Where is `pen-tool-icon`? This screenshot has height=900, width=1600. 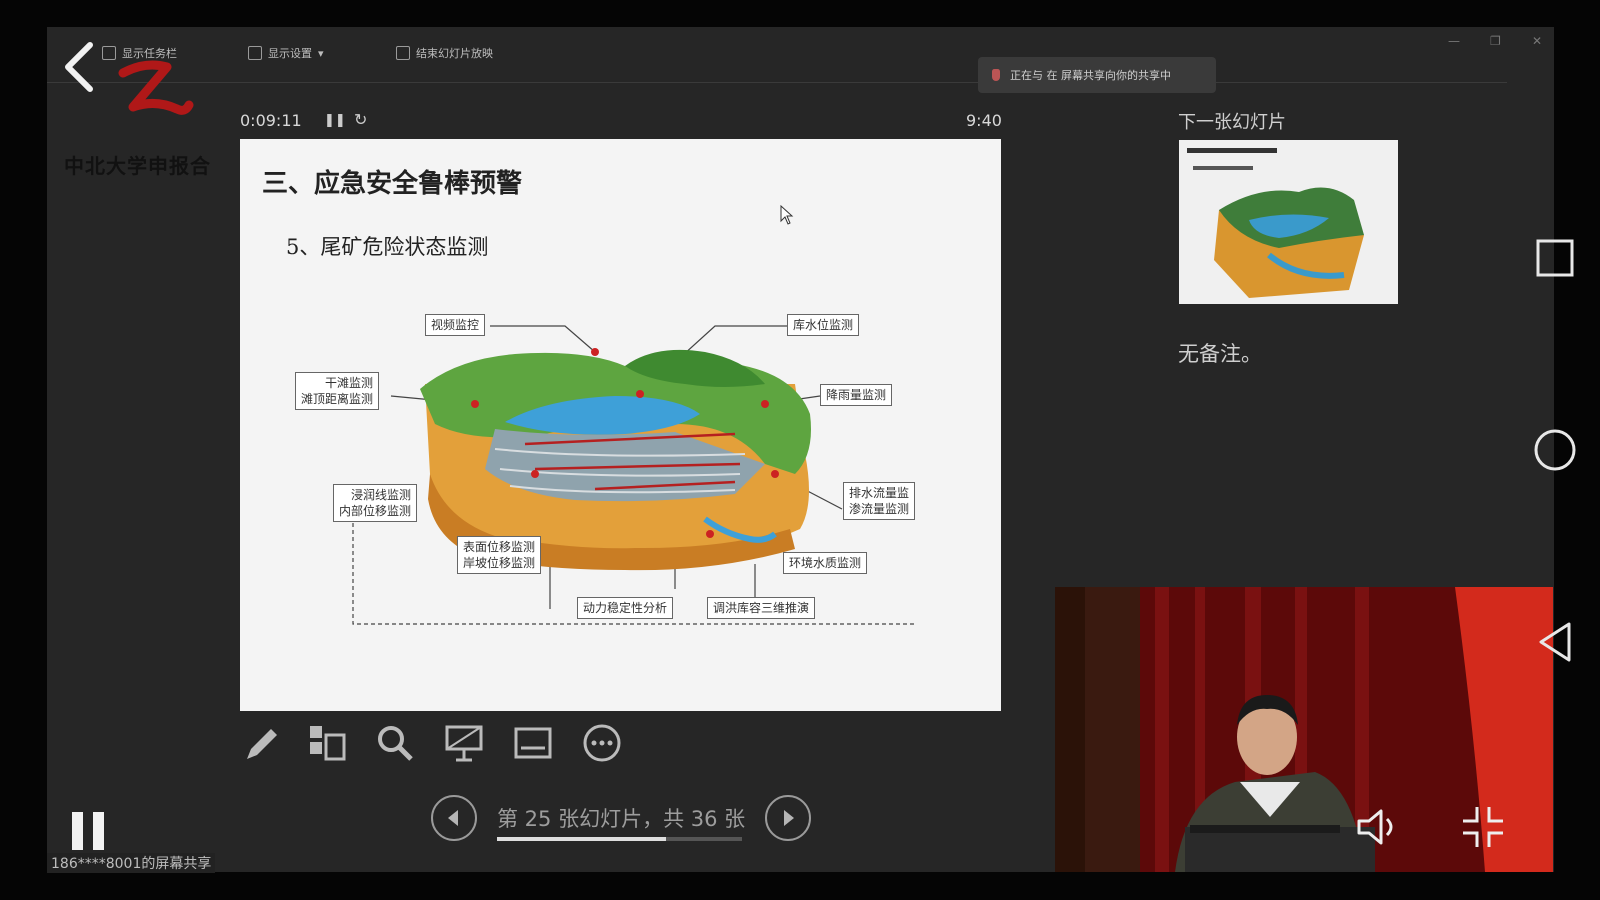 pen-tool-icon is located at coordinates (261, 743).